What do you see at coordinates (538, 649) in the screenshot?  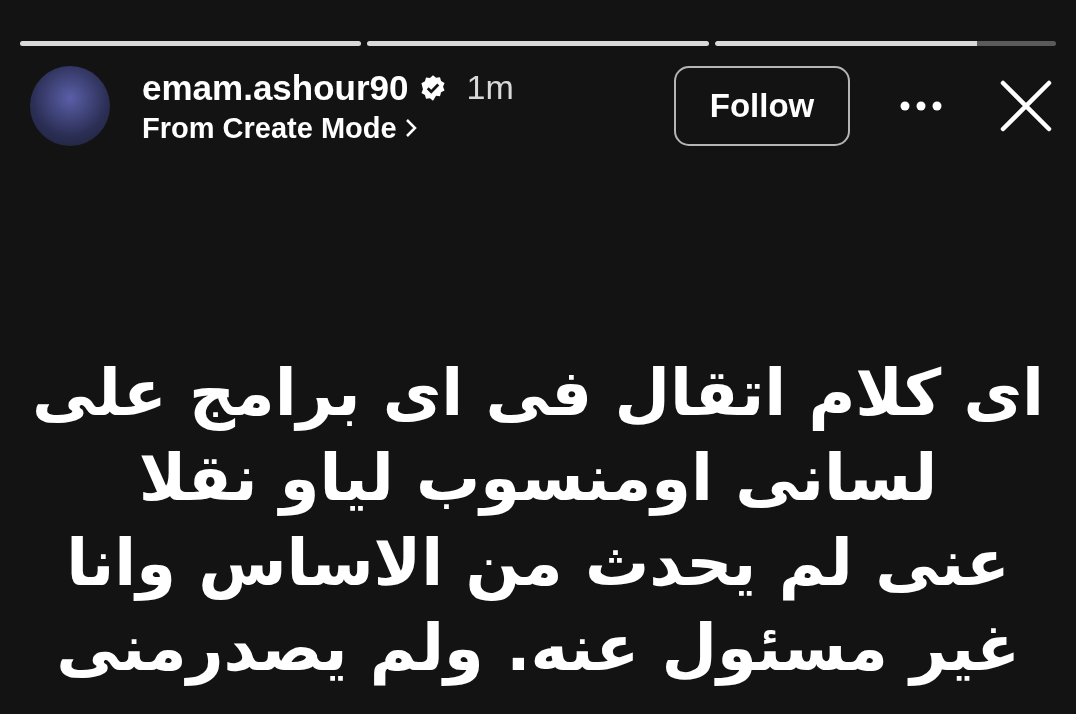 I see `story-text-line: غير مسئول عنه. ولم يصدرمنى` at bounding box center [538, 649].